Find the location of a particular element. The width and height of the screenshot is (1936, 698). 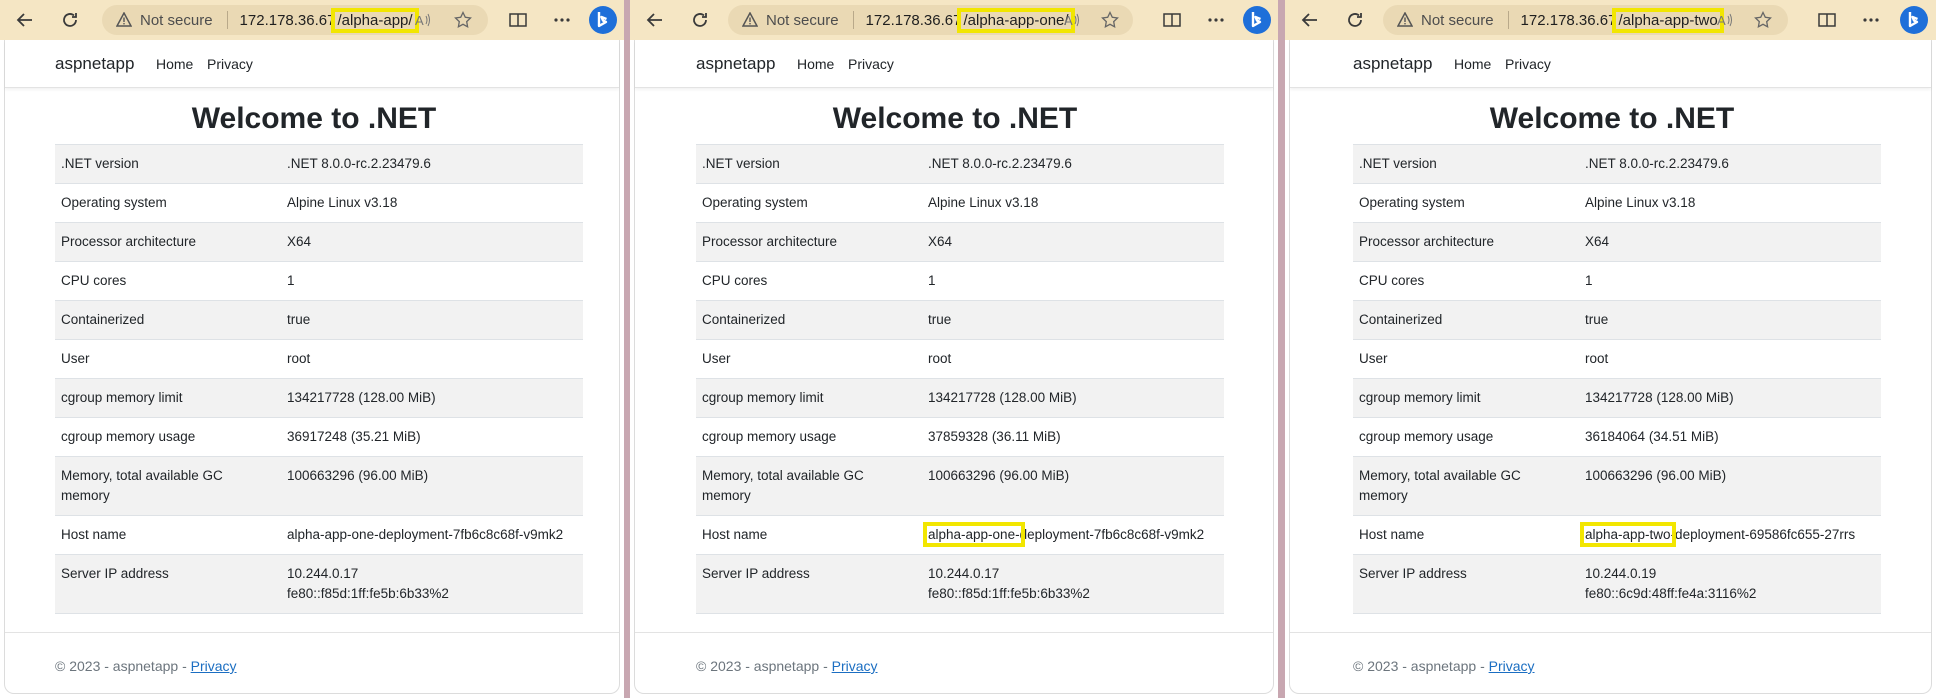

site-navbar: aspnetapp Home Privacy is located at coordinates (312, 64).